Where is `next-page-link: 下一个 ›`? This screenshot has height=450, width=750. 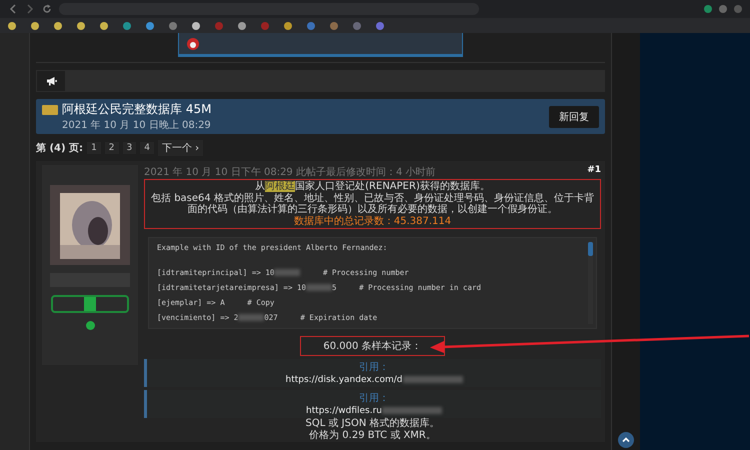 next-page-link: 下一个 › is located at coordinates (181, 148).